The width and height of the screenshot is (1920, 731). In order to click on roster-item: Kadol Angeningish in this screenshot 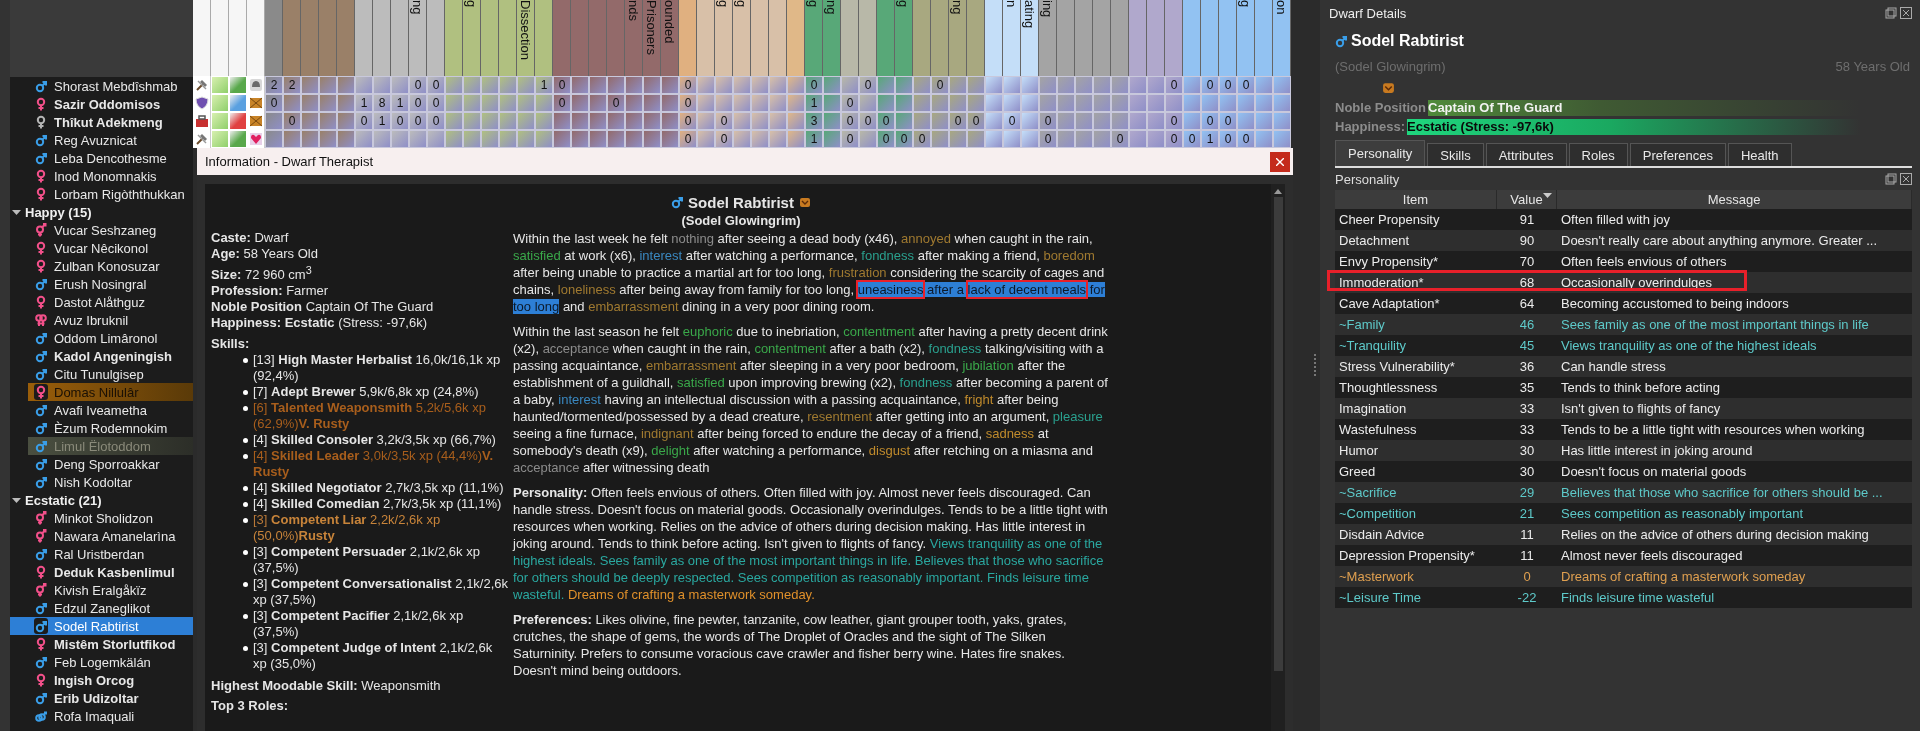, I will do `click(101, 356)`.